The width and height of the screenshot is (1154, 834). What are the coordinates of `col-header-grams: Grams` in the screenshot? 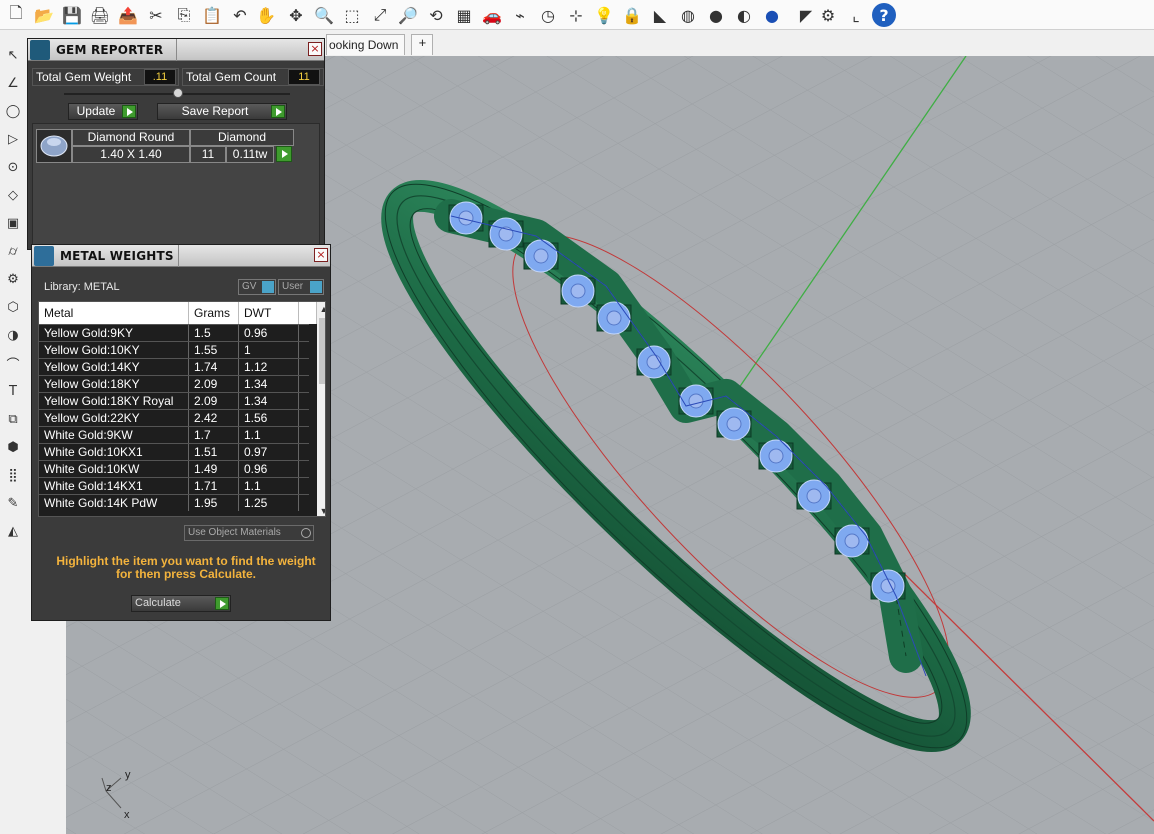 It's located at (214, 313).